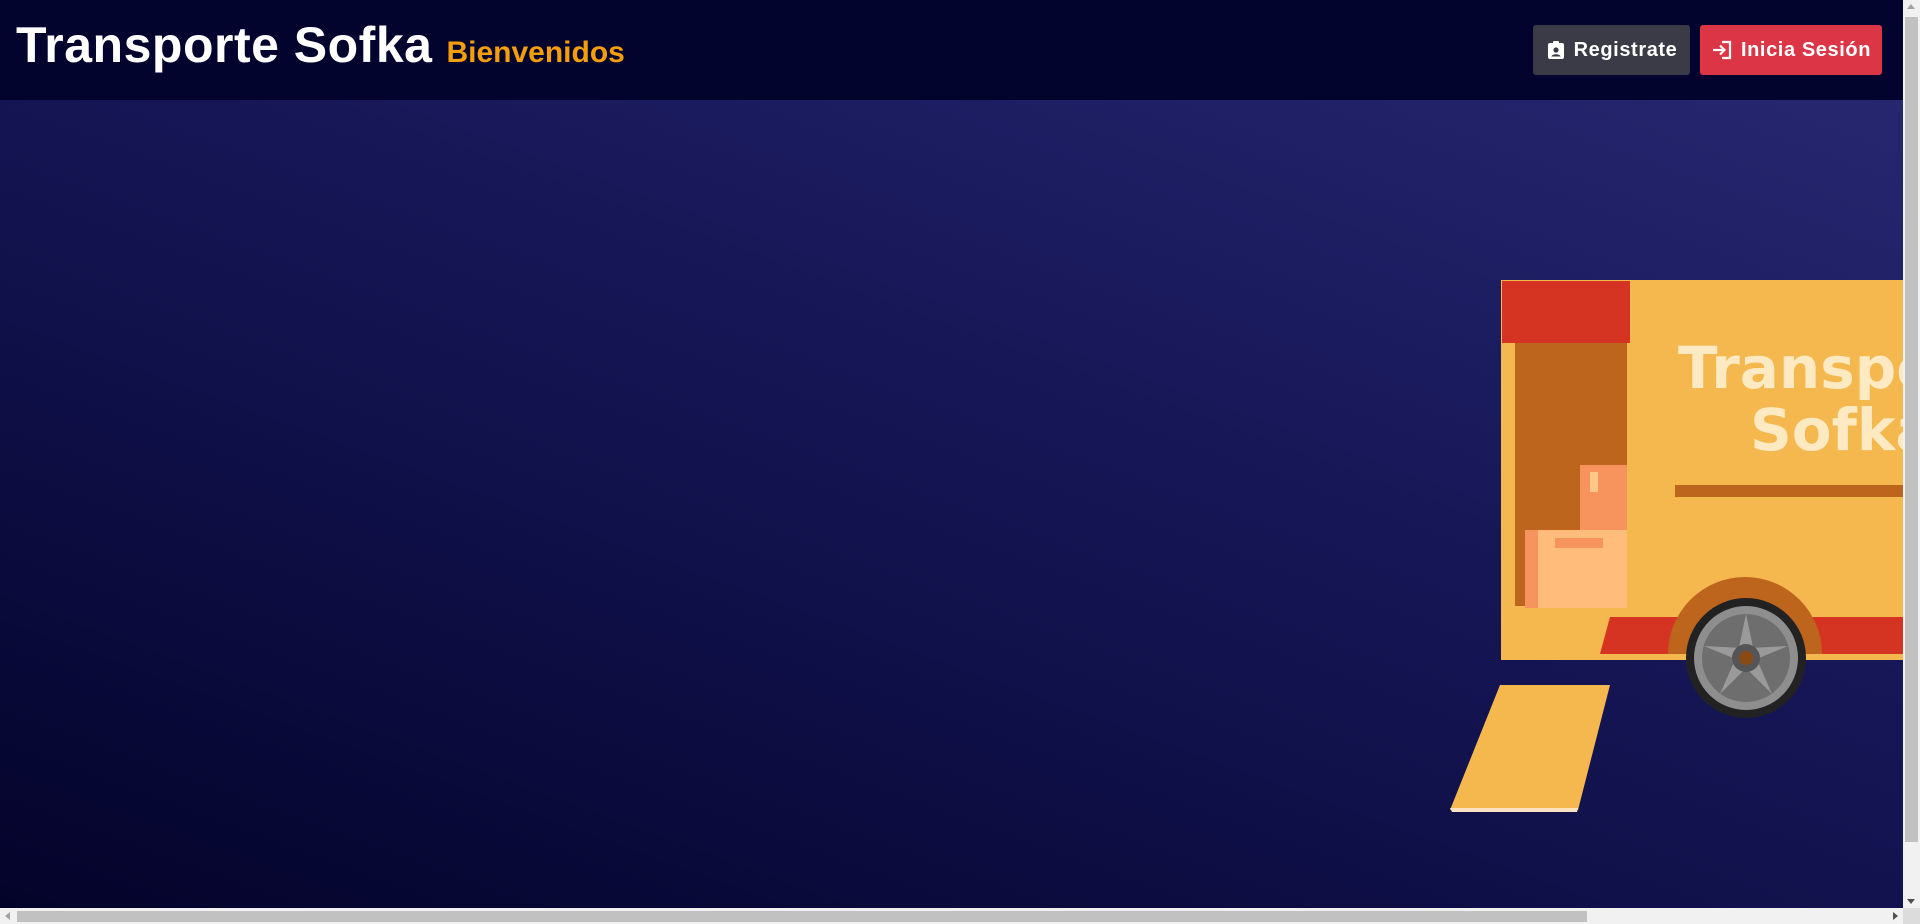 The height and width of the screenshot is (924, 1920). Describe the element at coordinates (1555, 50) in the screenshot. I see `id-badge-icon` at that location.